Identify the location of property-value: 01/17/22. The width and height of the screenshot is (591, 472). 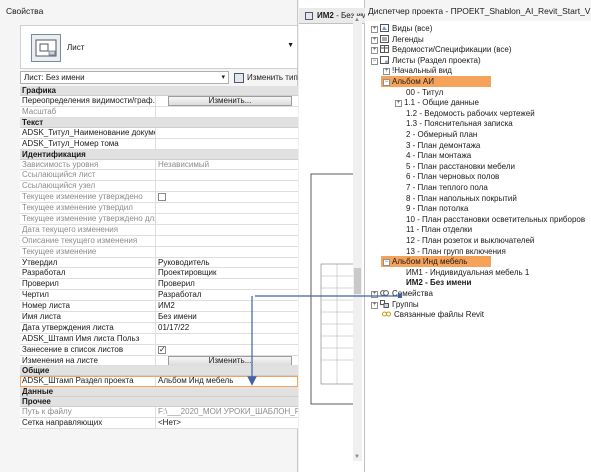
(227, 328).